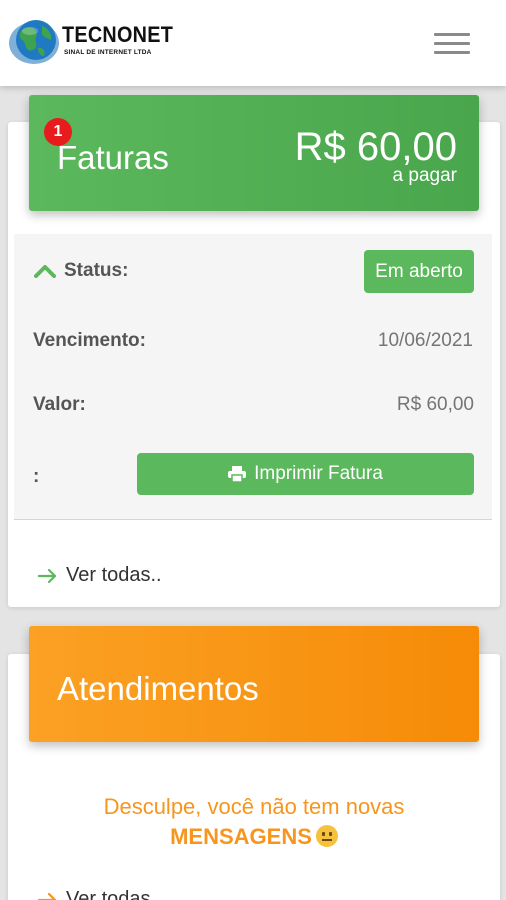  I want to click on see-all-tickets-link: Ver todas.., so click(100, 894).